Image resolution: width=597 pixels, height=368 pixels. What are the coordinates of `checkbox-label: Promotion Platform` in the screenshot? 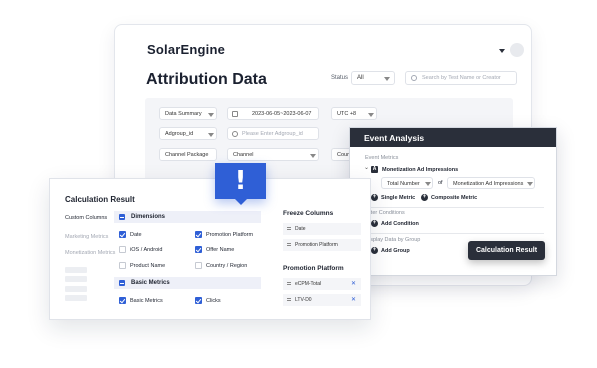 It's located at (230, 234).